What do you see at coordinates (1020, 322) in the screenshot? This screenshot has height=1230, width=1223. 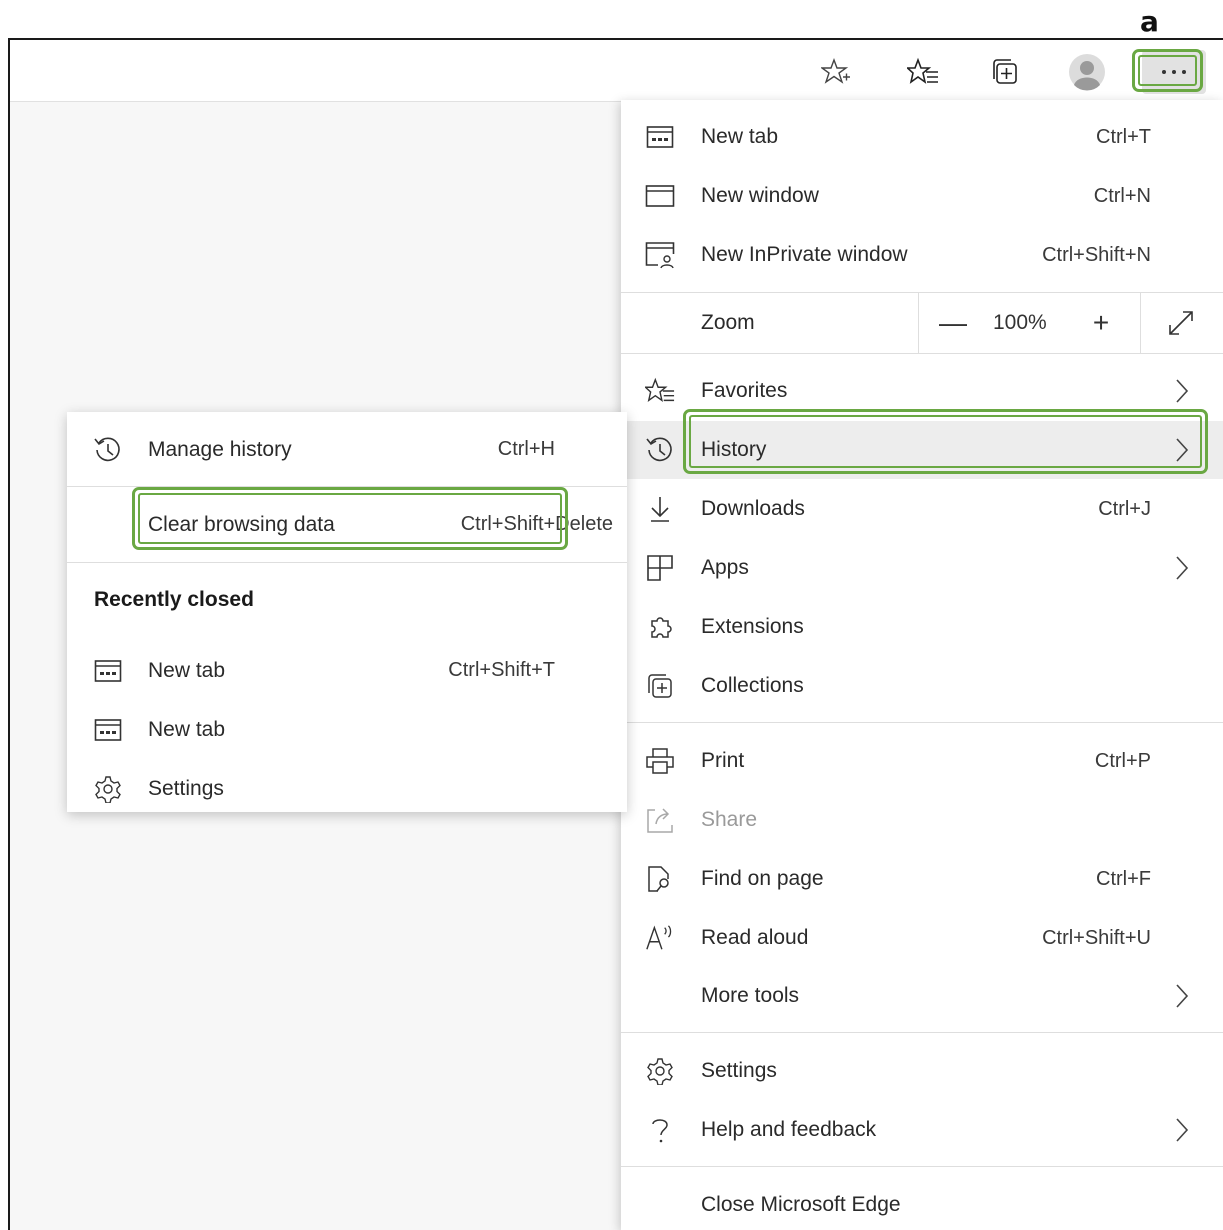 I see `zoom-value: 100%` at bounding box center [1020, 322].